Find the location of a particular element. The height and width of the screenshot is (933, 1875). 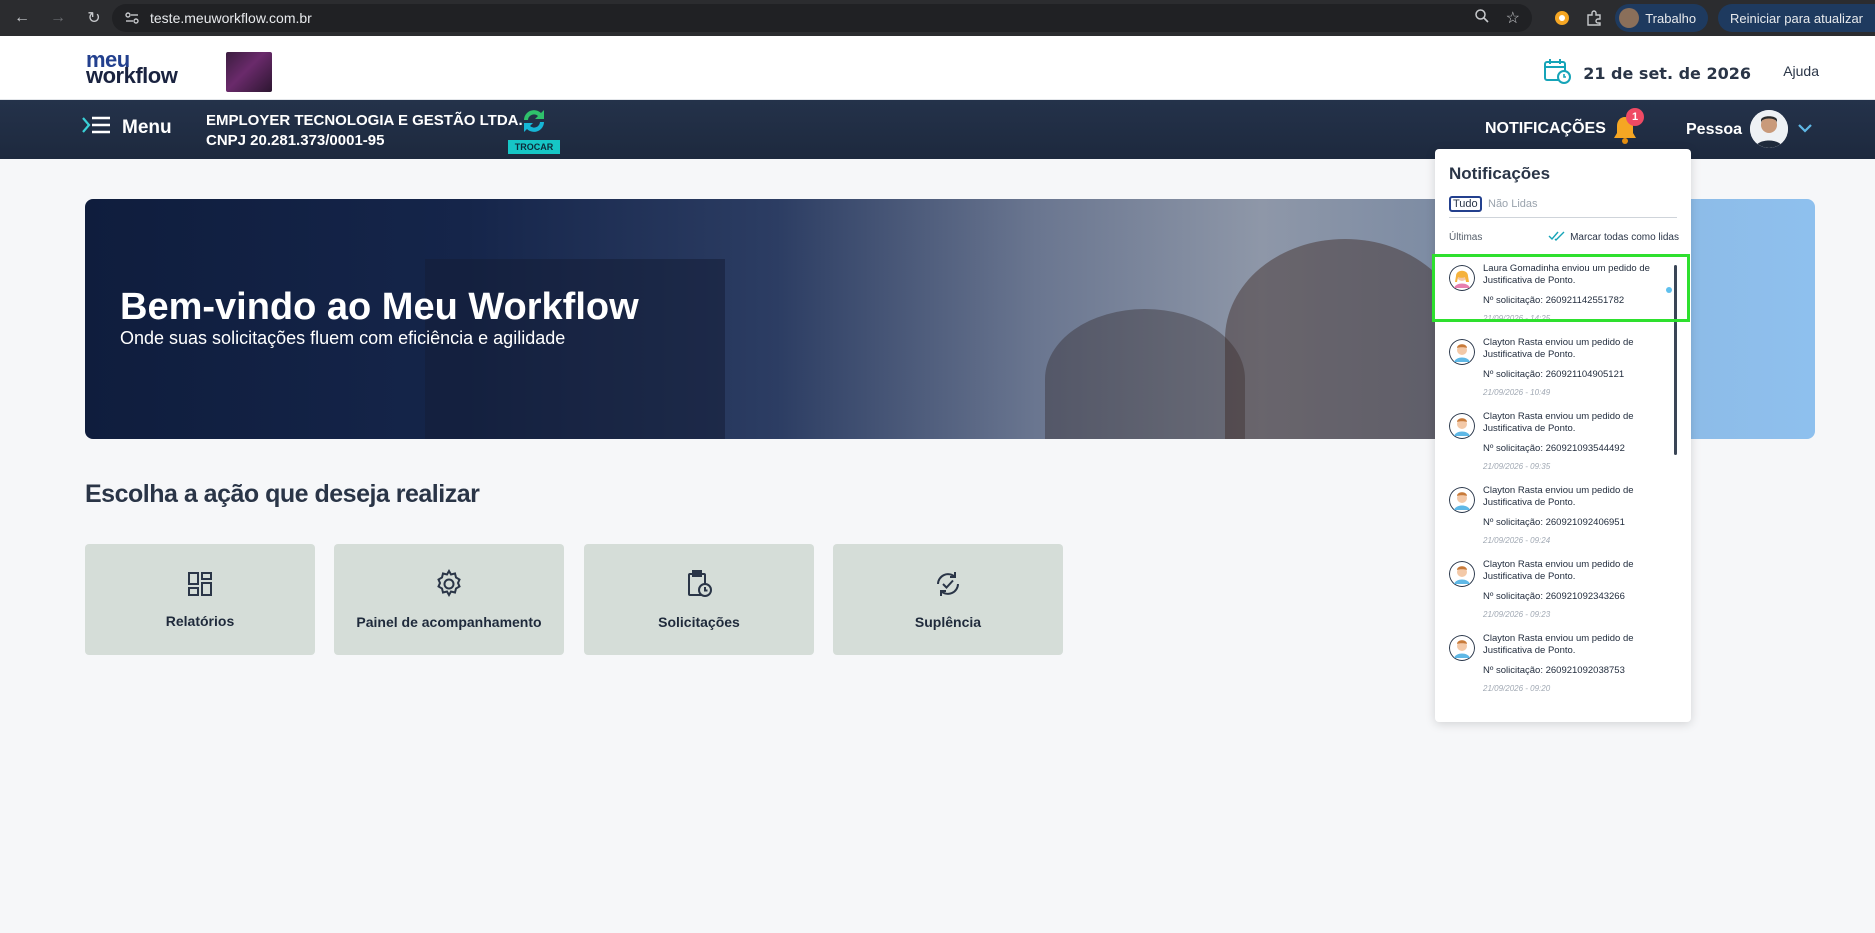

notification-number: Nº solicitação: 260921093544492 is located at coordinates (1554, 448).